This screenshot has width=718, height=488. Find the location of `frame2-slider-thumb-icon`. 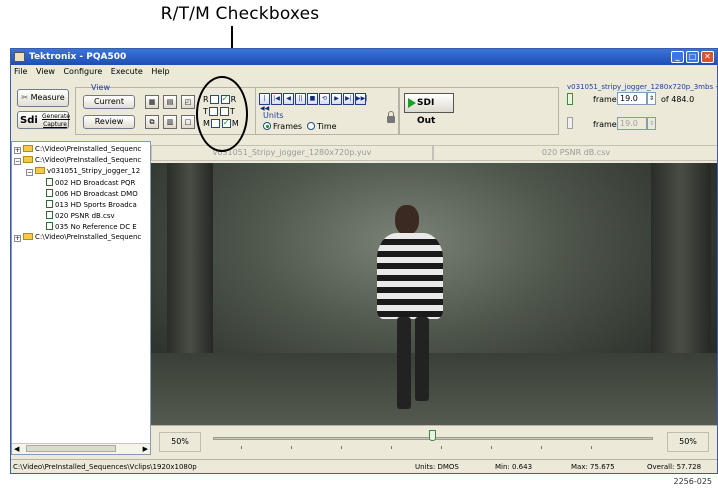

frame2-slider-thumb-icon is located at coordinates (570, 123).